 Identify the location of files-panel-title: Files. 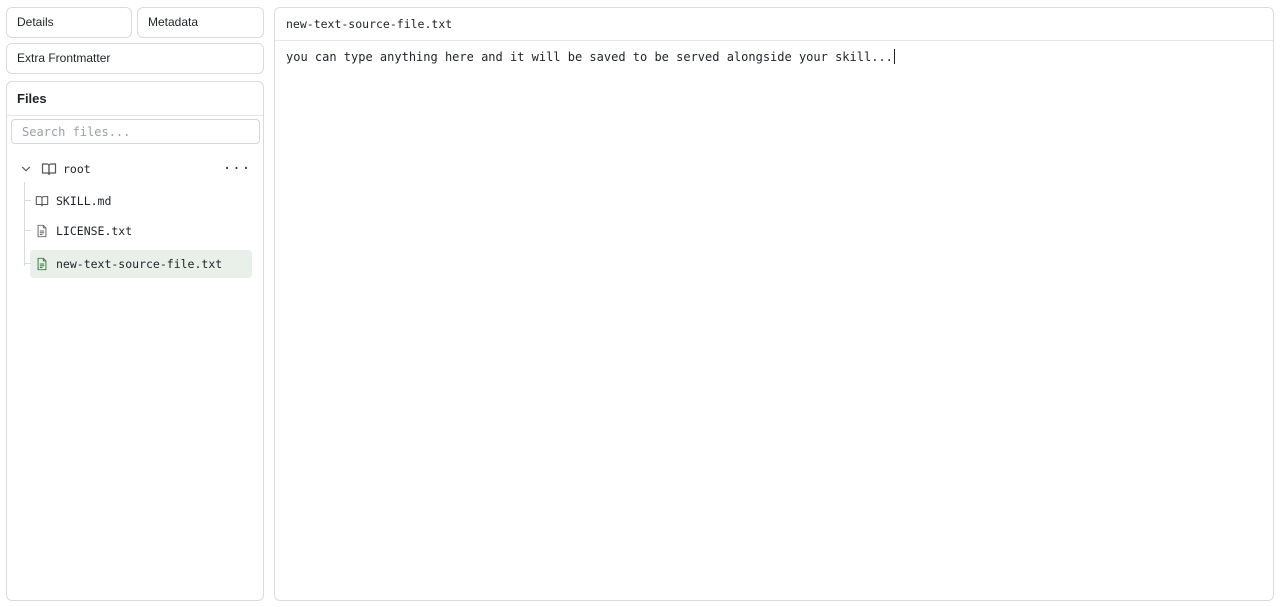
(135, 99).